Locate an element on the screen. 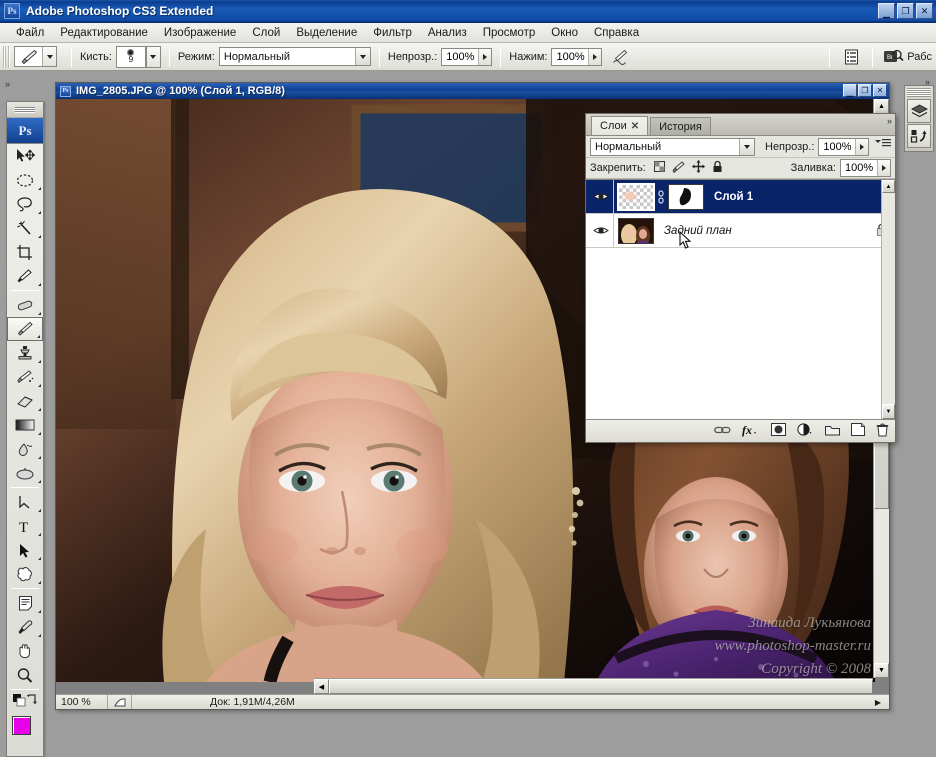 The width and height of the screenshot is (936, 757). eraser-tool is located at coordinates (25, 401).